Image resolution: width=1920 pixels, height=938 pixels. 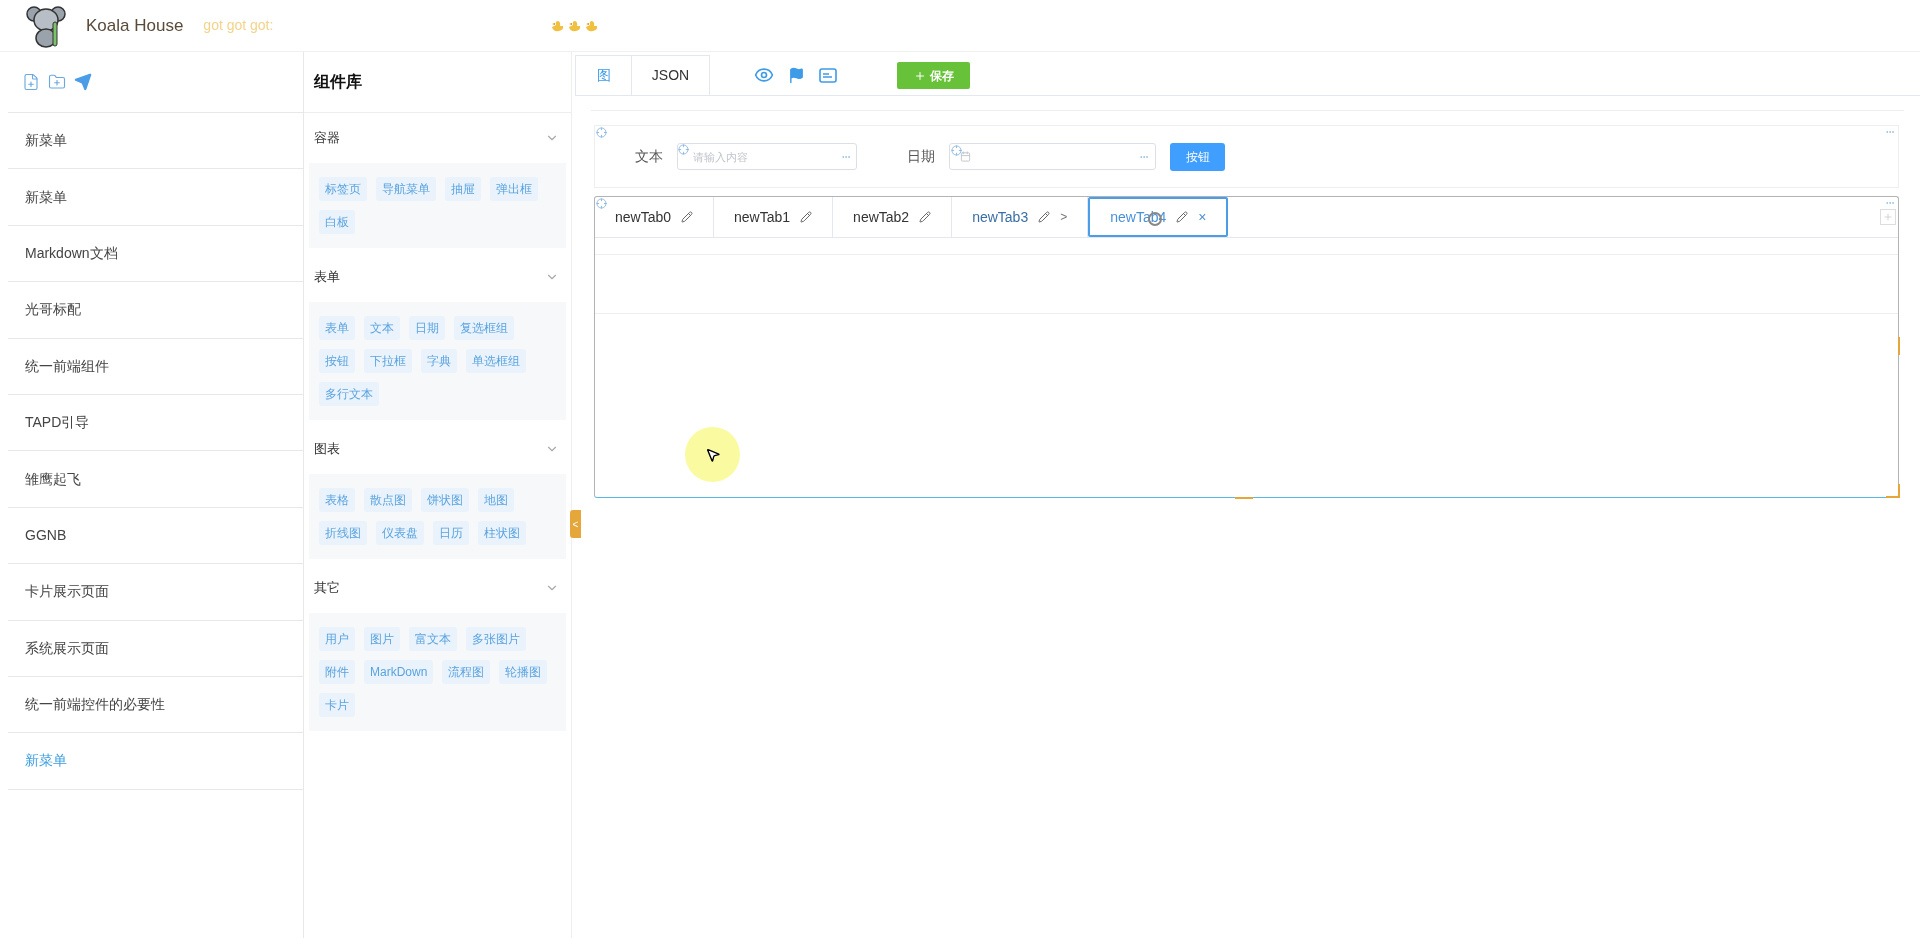 I want to click on view-tab: 图, so click(x=603, y=75).